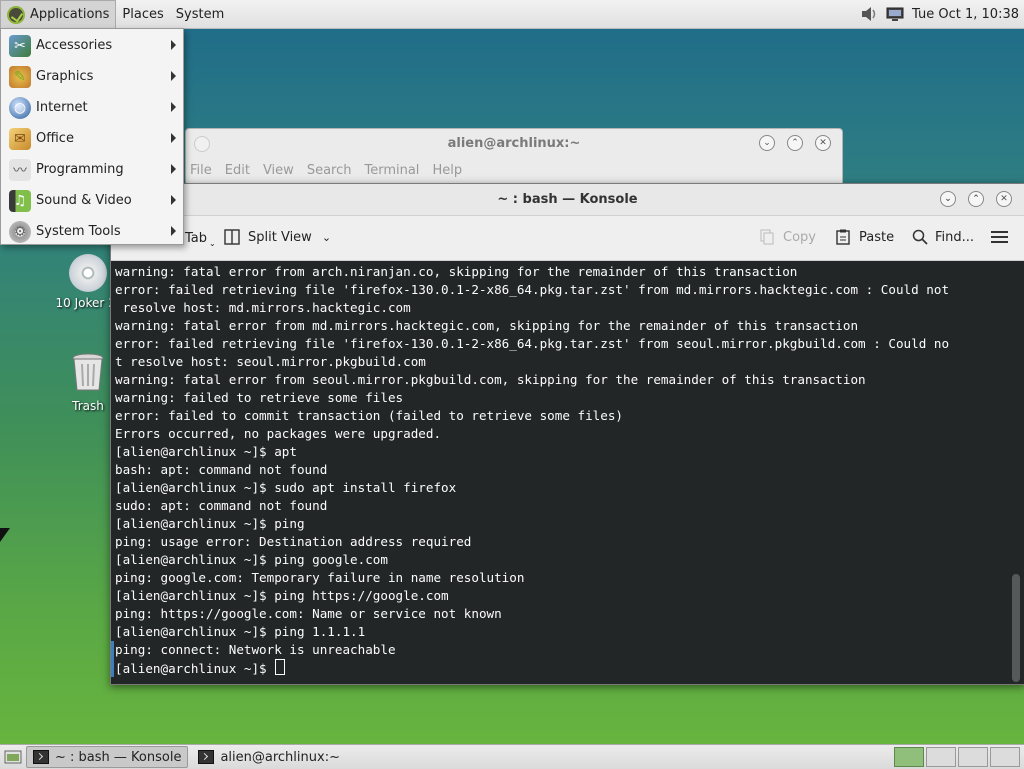 This screenshot has height=769, width=1024. What do you see at coordinates (237, 170) in the screenshot?
I see `menu-edit: Edit` at bounding box center [237, 170].